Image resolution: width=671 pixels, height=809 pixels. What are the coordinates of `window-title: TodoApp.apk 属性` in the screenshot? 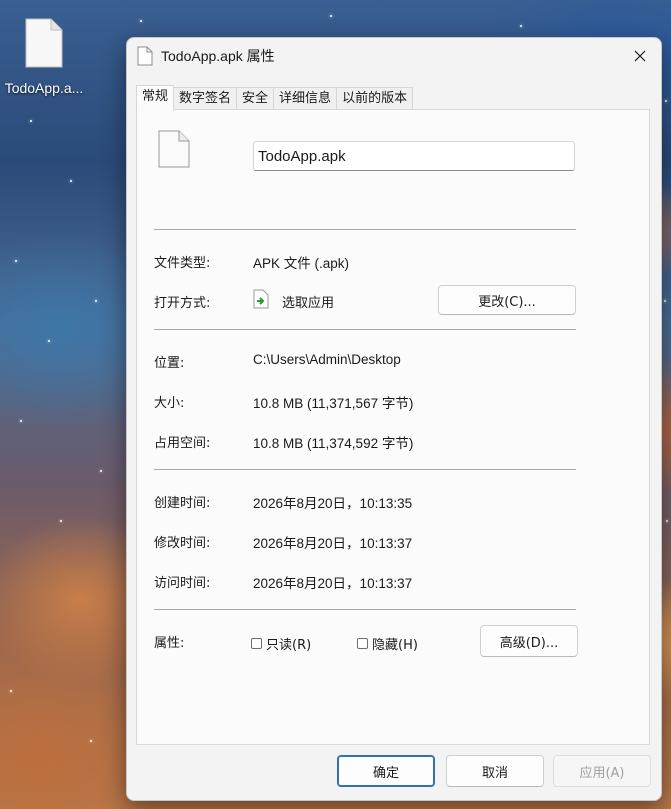 It's located at (218, 56).